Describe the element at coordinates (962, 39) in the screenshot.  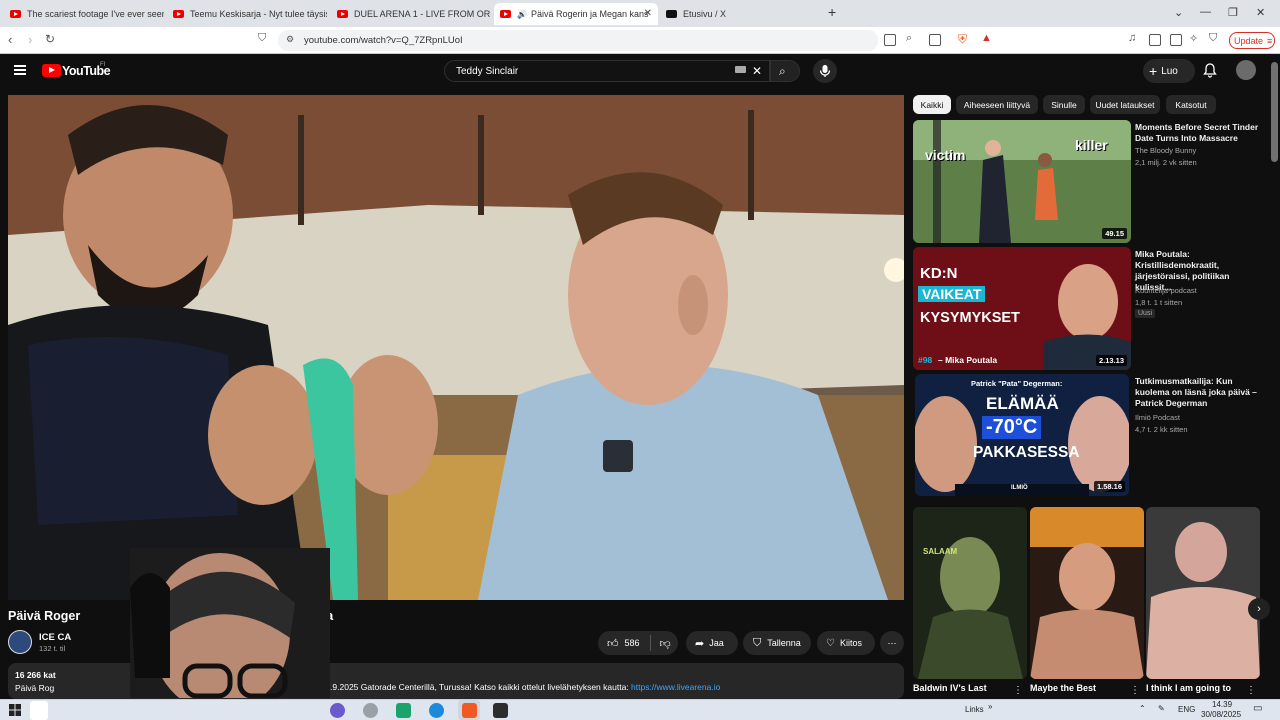
I see `brave-shield-icon: ⛨` at that location.